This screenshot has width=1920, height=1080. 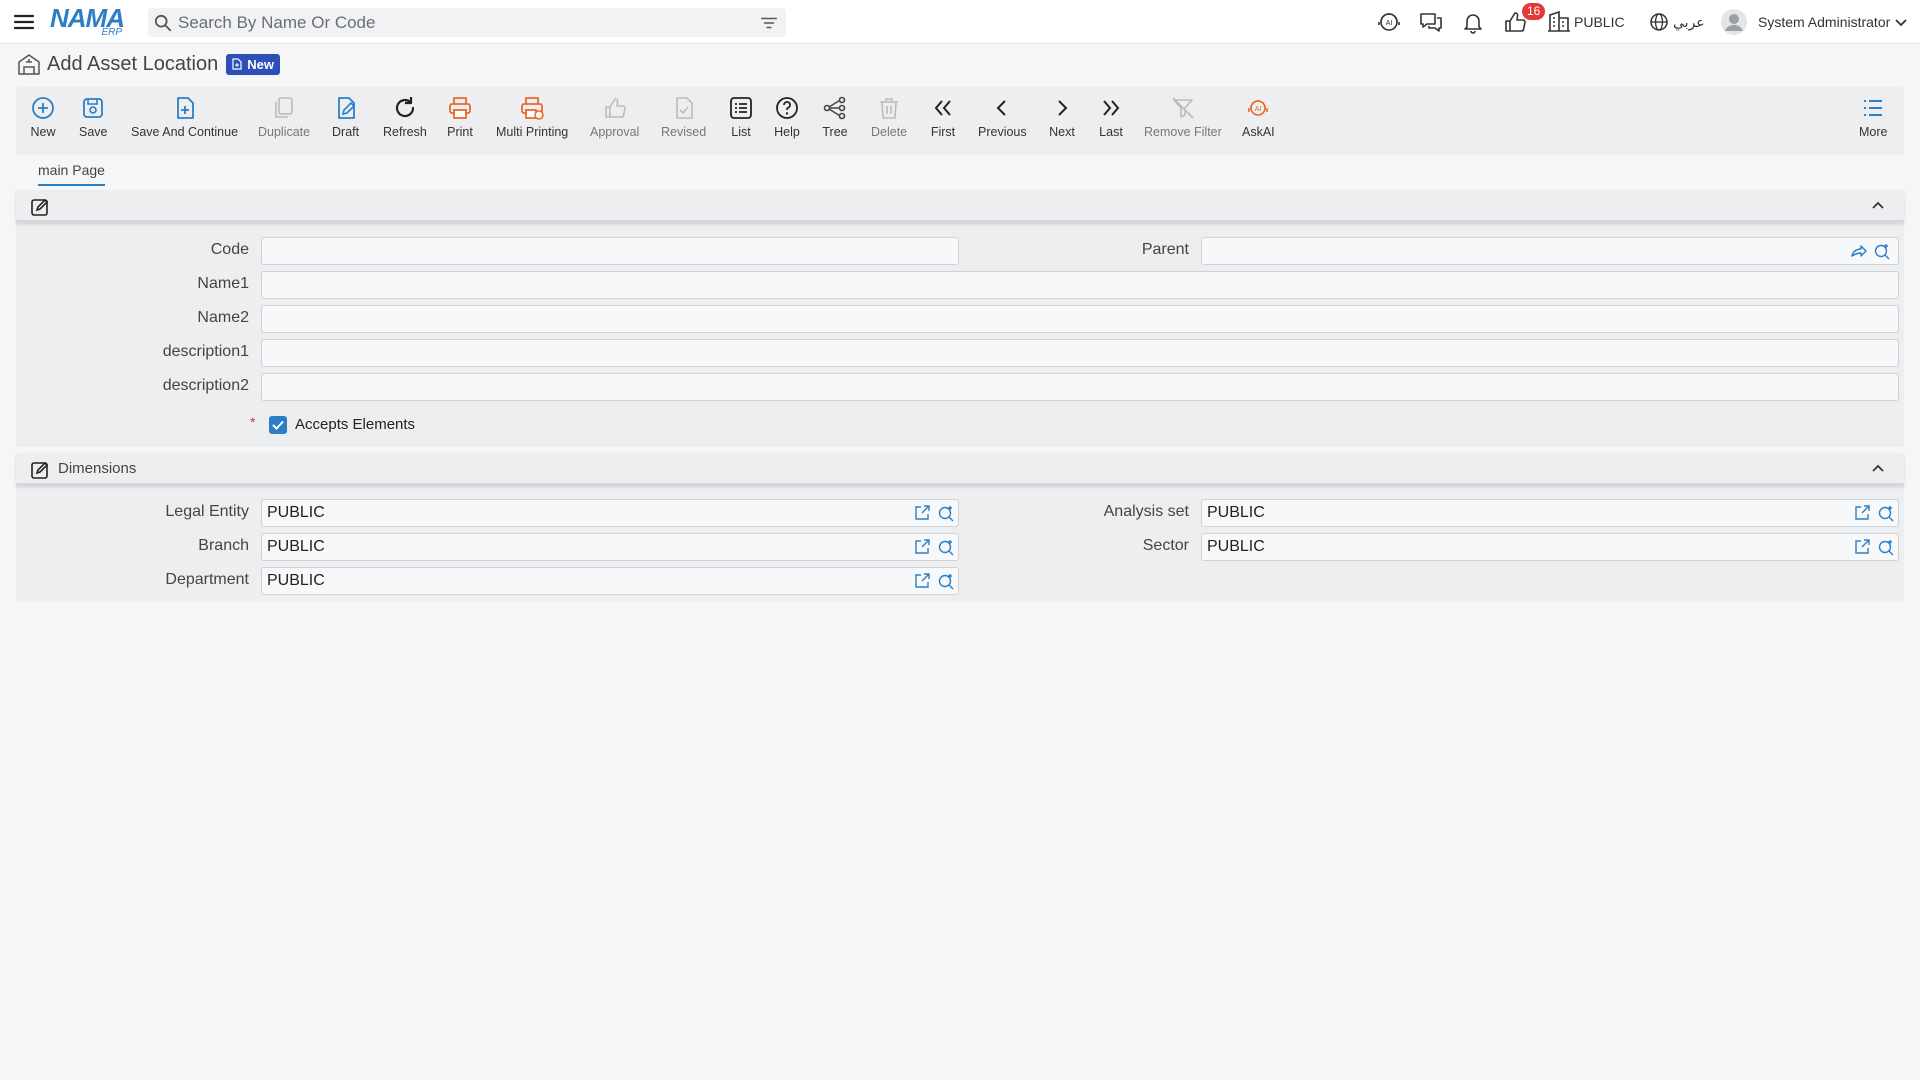 I want to click on name1-field, so click(x=1080, y=285).